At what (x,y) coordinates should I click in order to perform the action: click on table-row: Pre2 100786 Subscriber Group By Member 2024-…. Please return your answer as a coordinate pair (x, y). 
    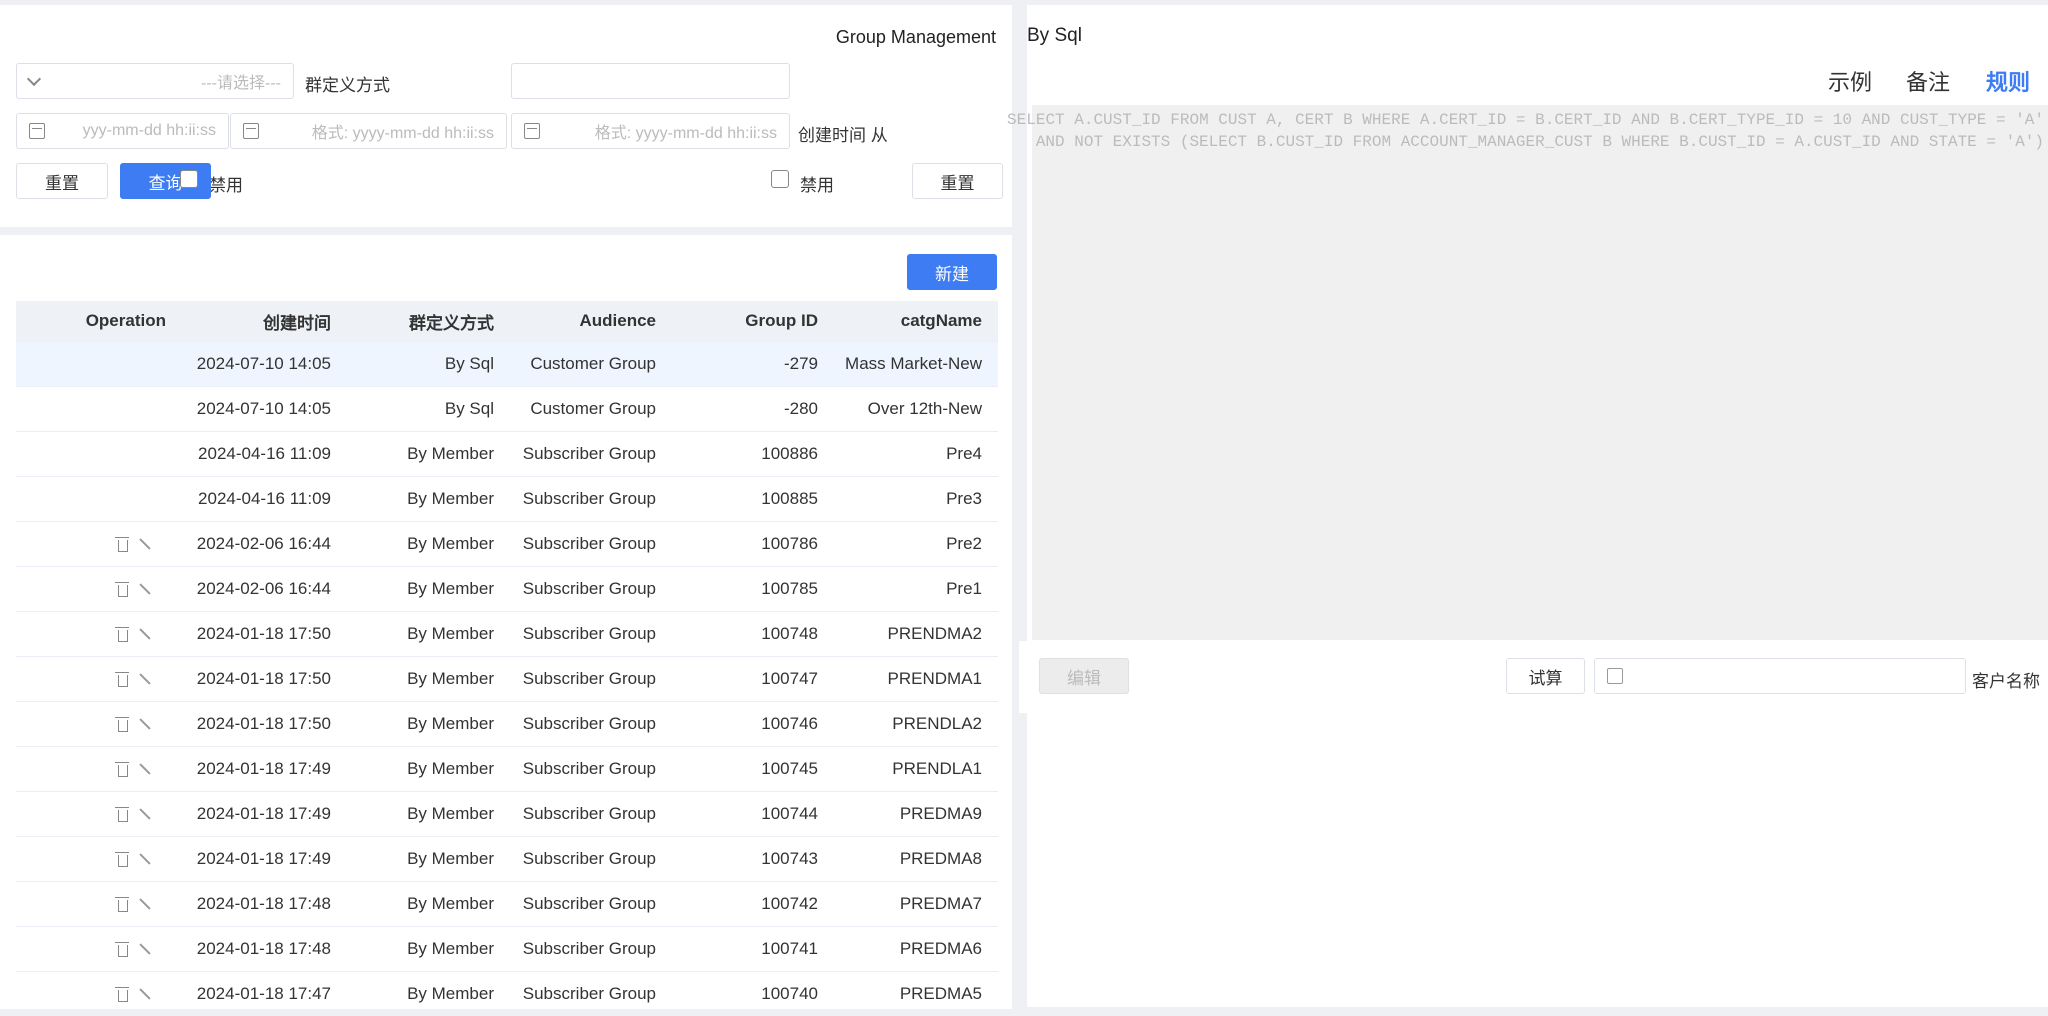
    Looking at the image, I should click on (507, 544).